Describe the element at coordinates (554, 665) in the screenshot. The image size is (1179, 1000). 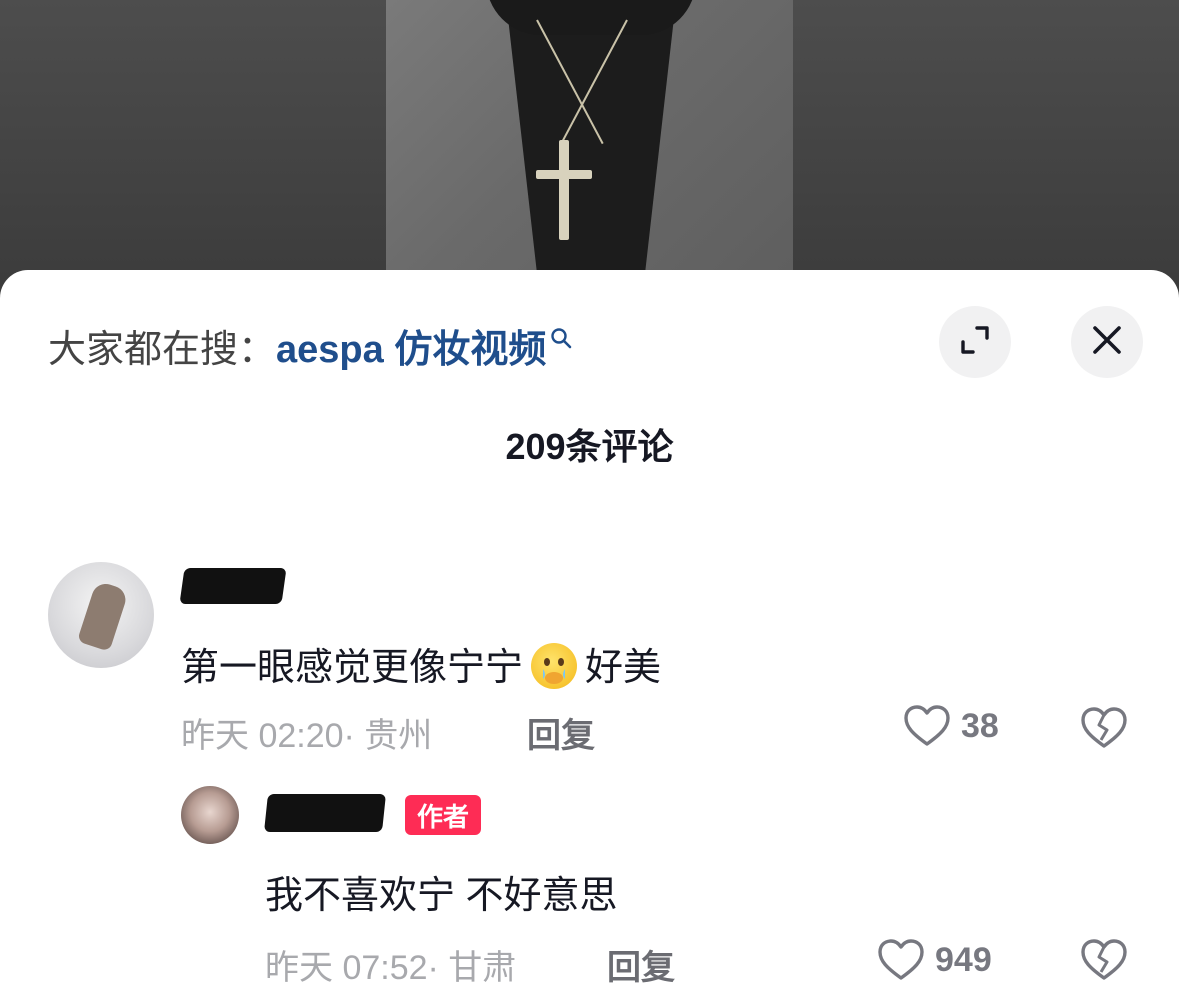
I see `face-holding-back-tears-emoji` at that location.